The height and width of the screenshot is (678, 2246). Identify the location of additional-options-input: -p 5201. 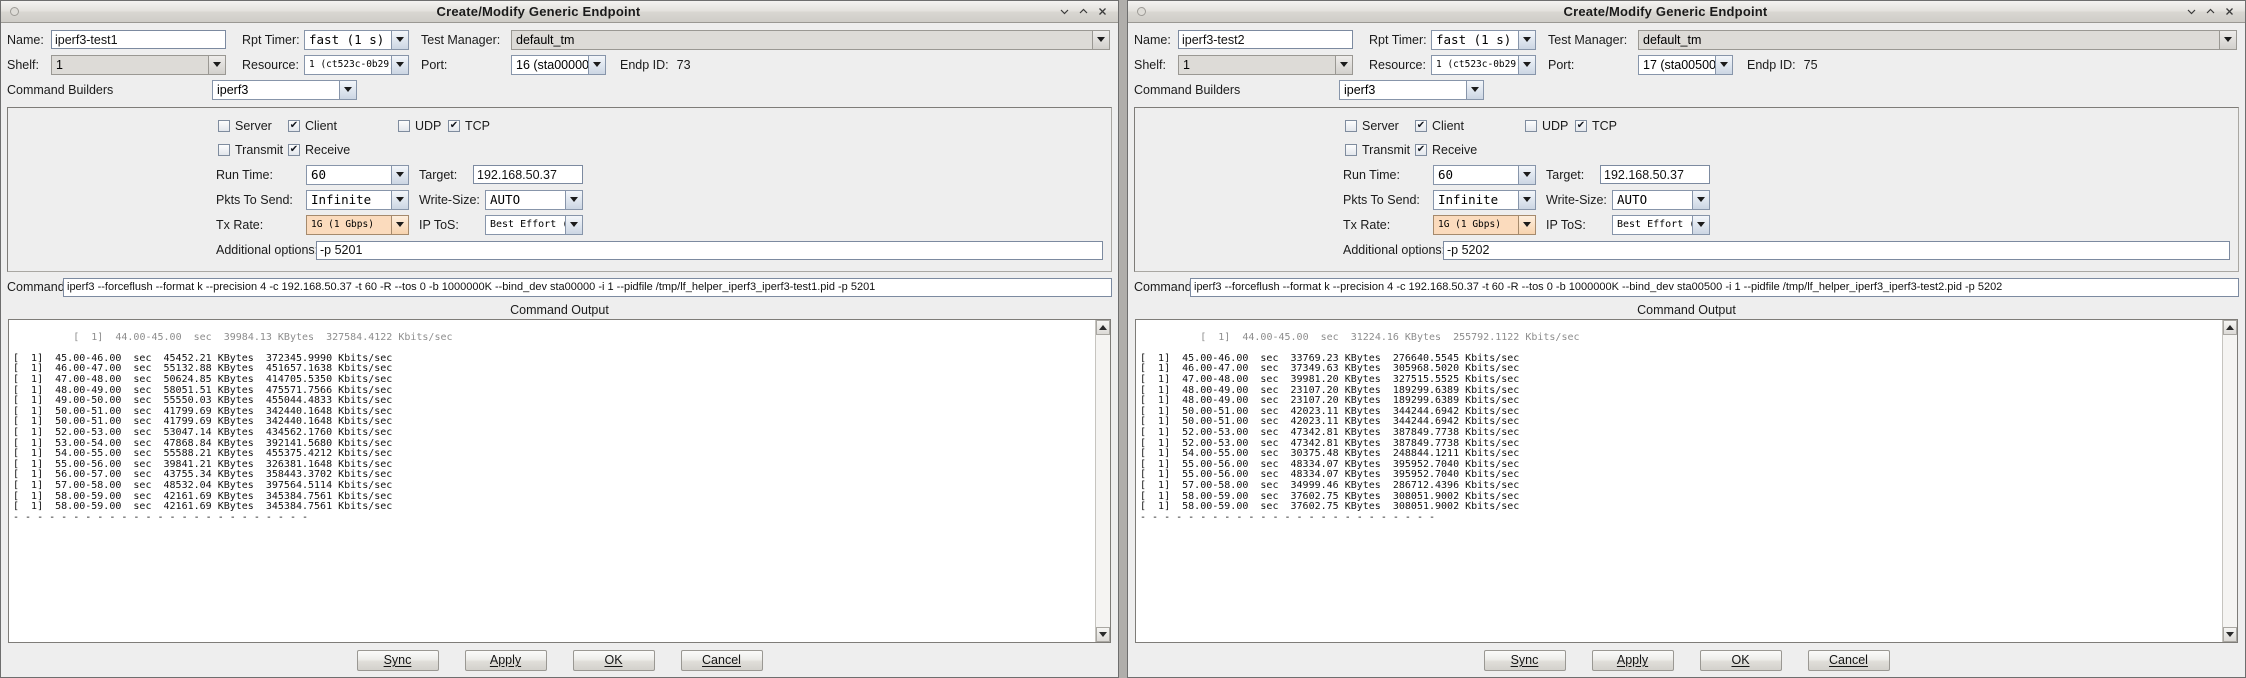
(709, 250).